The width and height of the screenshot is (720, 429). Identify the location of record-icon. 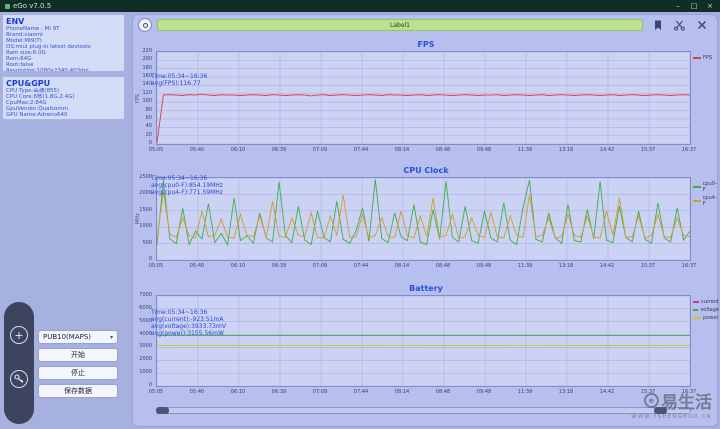
(145, 25).